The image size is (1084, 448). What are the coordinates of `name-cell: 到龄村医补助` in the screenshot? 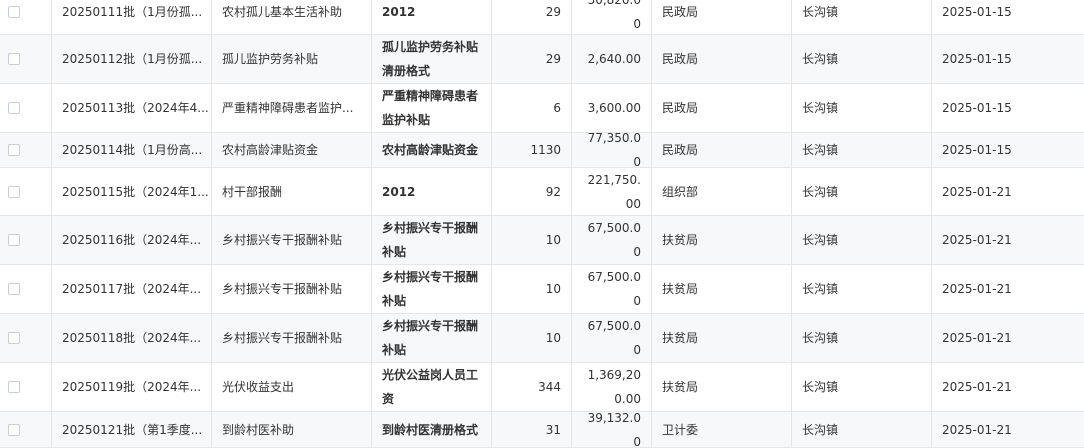 It's located at (292, 429).